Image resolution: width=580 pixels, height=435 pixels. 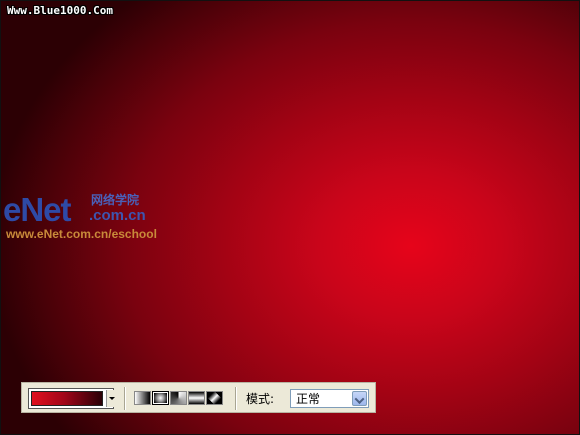 What do you see at coordinates (115, 200) in the screenshot?
I see `enet-brand-cn: 网络学院` at bounding box center [115, 200].